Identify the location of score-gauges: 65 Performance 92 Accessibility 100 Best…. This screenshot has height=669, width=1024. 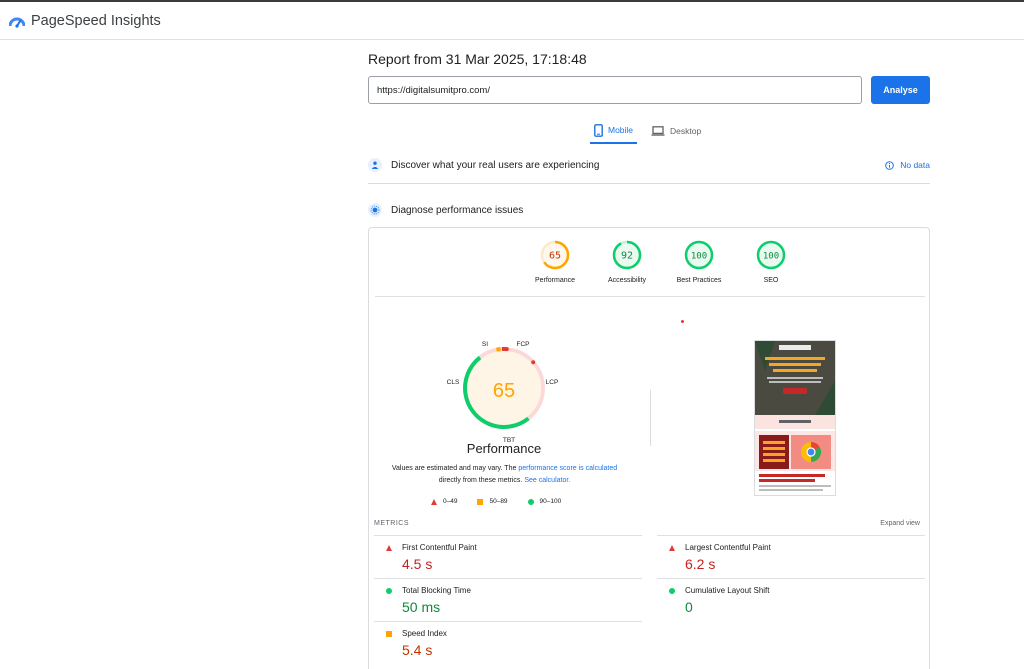
(663, 262).